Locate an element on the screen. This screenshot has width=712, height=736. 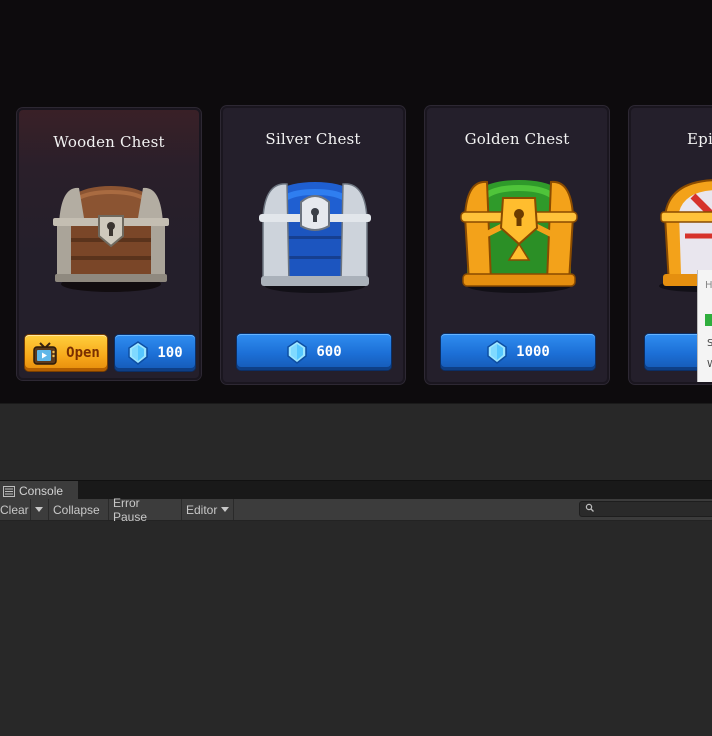
error-pause-toggle: Error Pause is located at coordinates (145, 510).